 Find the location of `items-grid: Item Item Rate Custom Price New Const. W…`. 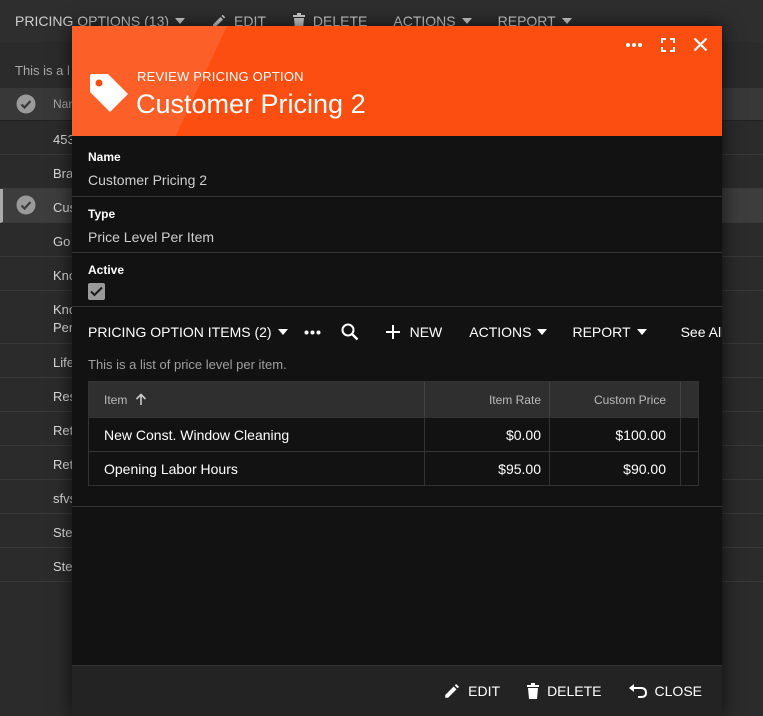

items-grid: Item Item Rate Custom Price New Const. W… is located at coordinates (393, 433).